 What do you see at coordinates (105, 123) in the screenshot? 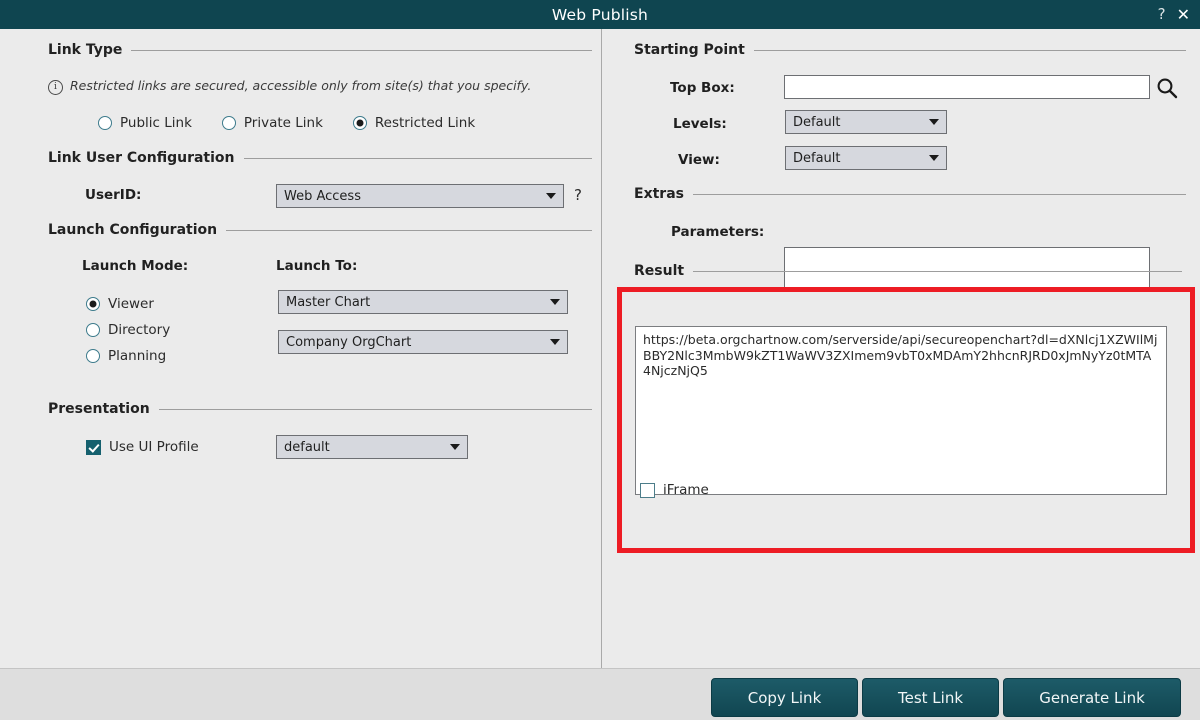
I see `radio-public-link-indicator` at bounding box center [105, 123].